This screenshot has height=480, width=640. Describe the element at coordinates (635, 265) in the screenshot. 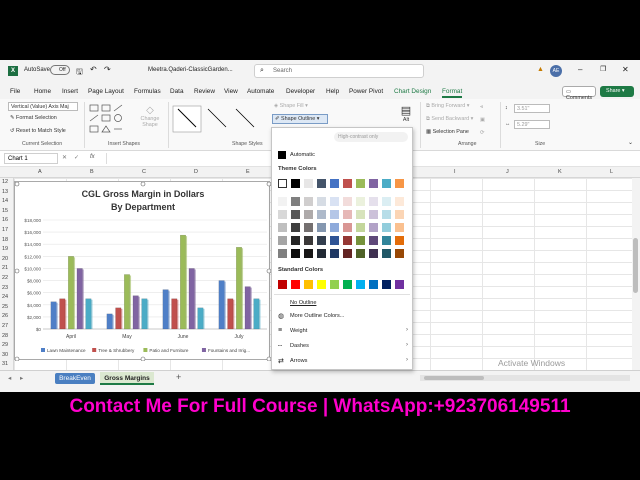

I see `scroll-thumb` at that location.